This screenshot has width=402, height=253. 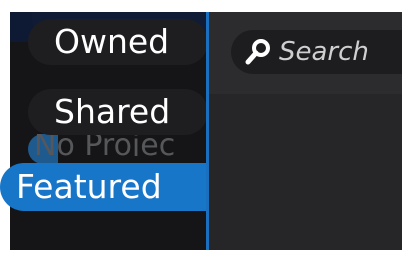 What do you see at coordinates (324, 52) in the screenshot?
I see `search-placeholder: Search` at bounding box center [324, 52].